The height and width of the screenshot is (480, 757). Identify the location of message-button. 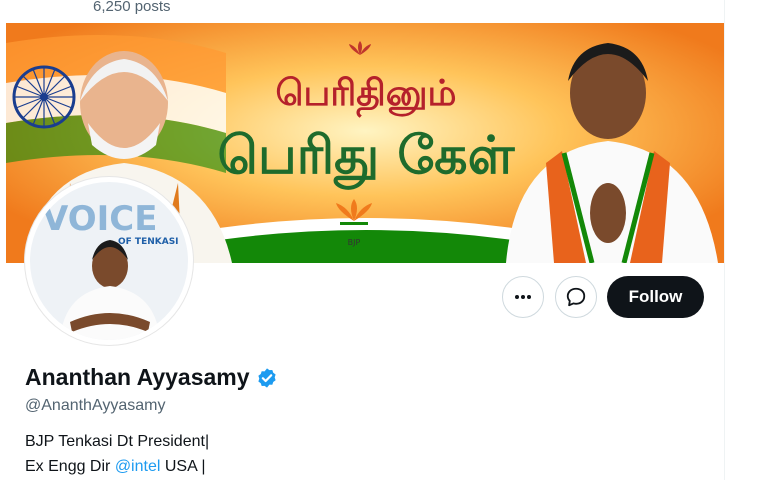
(576, 297).